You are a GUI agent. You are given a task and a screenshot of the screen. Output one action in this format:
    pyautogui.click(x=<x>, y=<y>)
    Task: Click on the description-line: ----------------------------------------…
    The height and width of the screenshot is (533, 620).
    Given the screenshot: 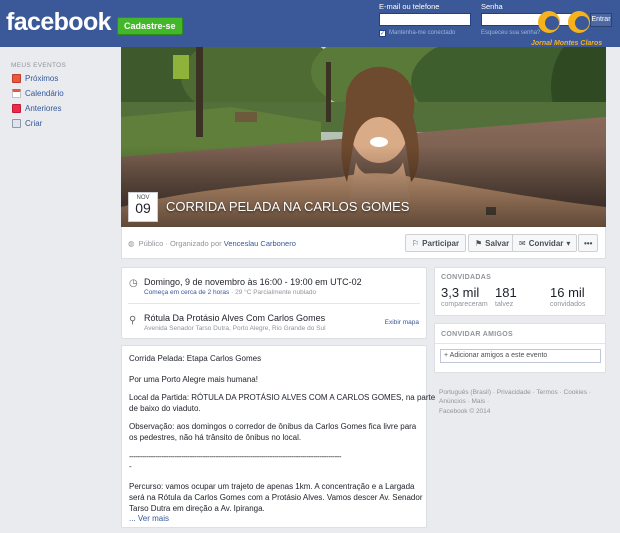 What is the action you would take?
    pyautogui.click(x=235, y=456)
    